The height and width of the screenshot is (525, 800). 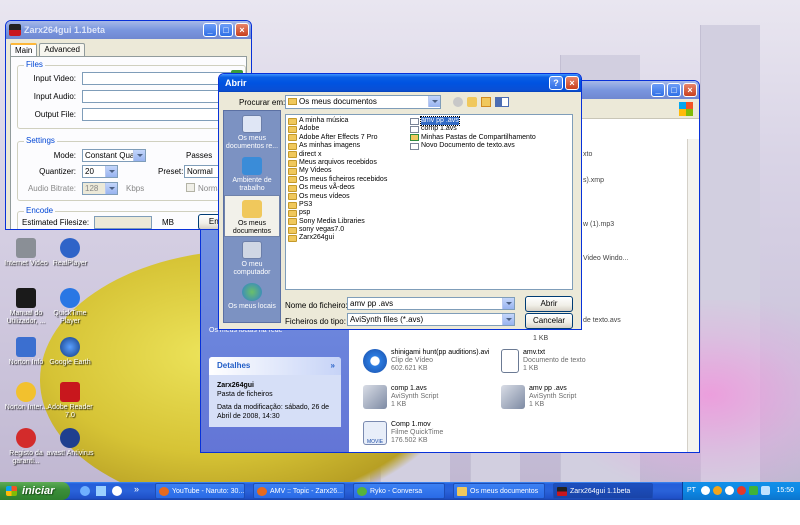 I want to click on file-list-item: Os meus vídeos, so click(x=337, y=197).